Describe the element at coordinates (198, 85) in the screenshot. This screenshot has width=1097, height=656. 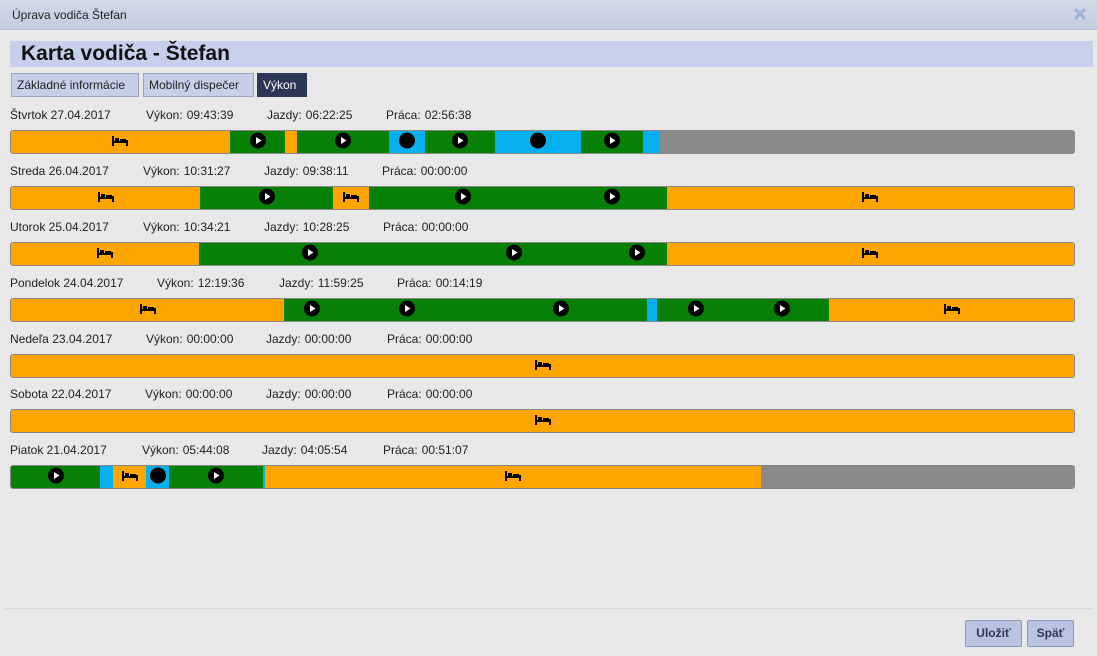
I see `tab-mobilny-dispecer: Mobilný dispečer` at that location.